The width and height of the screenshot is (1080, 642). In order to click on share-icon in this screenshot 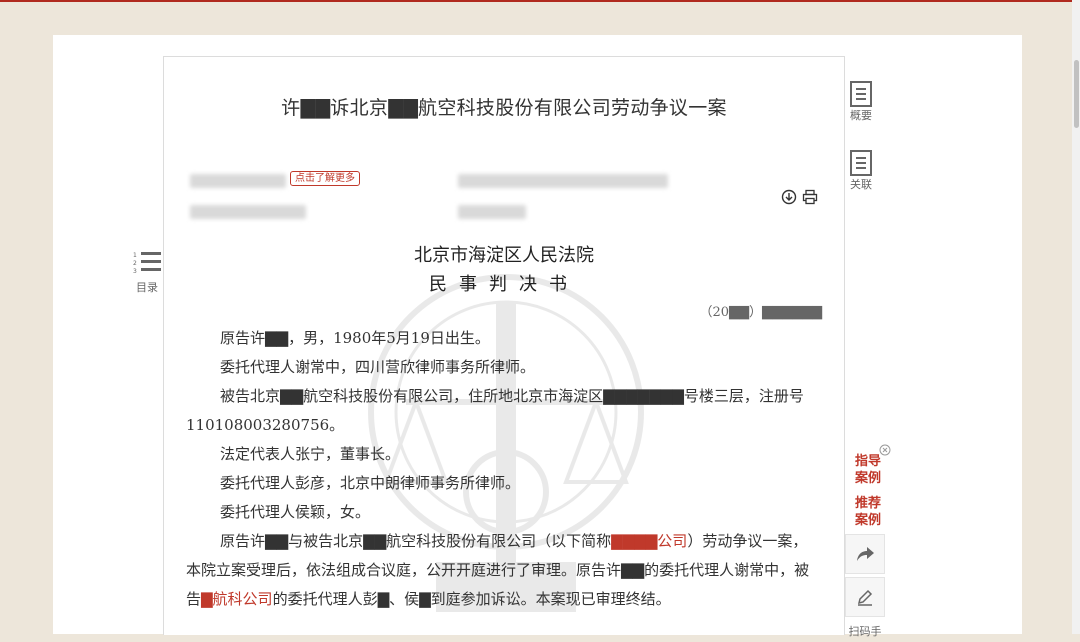, I will do `click(865, 554)`.